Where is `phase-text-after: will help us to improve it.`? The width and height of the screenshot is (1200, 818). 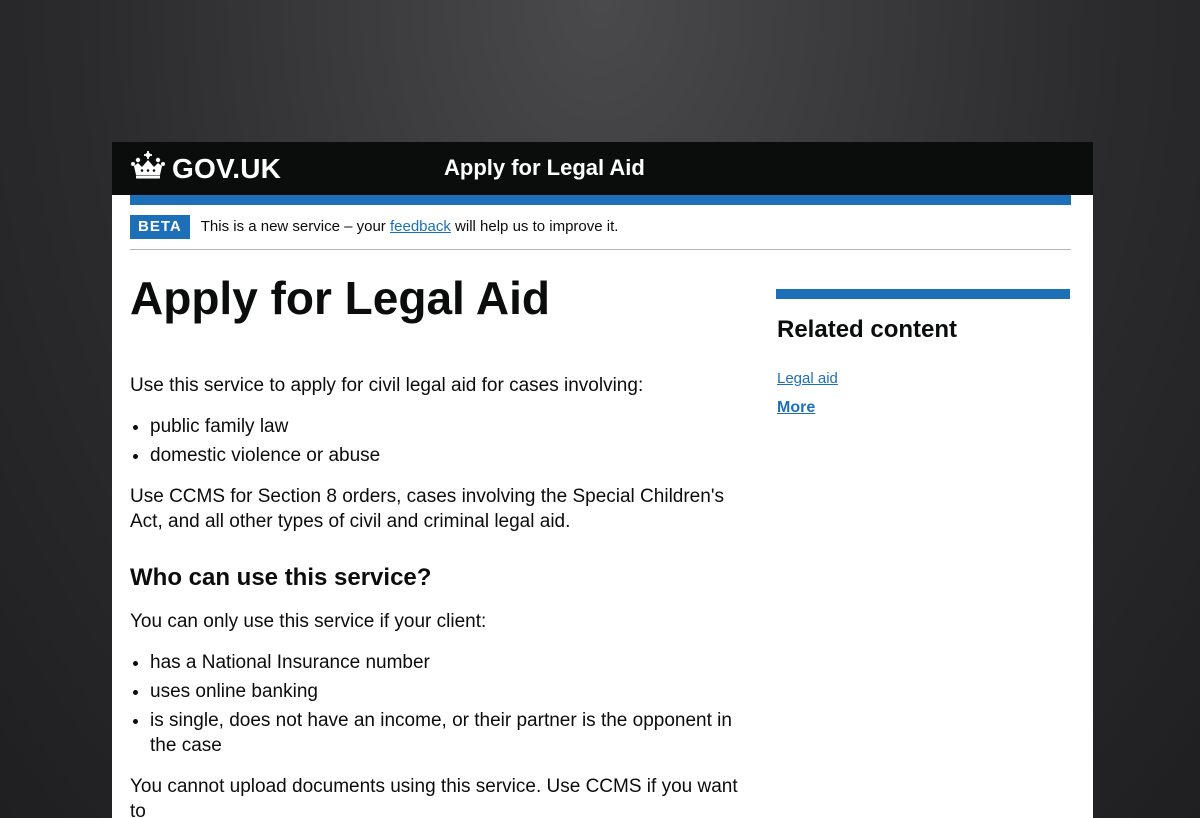 phase-text-after: will help us to improve it. is located at coordinates (534, 226).